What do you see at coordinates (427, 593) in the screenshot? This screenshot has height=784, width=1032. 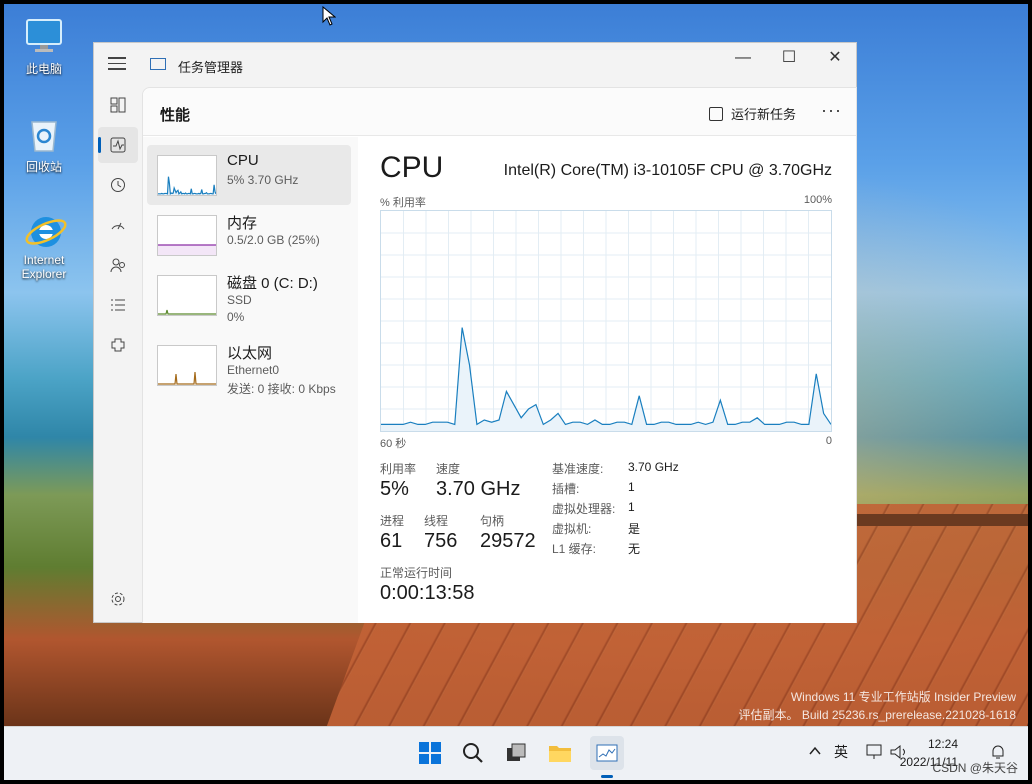 I see `uptime-value: 0:00:13:58` at bounding box center [427, 593].